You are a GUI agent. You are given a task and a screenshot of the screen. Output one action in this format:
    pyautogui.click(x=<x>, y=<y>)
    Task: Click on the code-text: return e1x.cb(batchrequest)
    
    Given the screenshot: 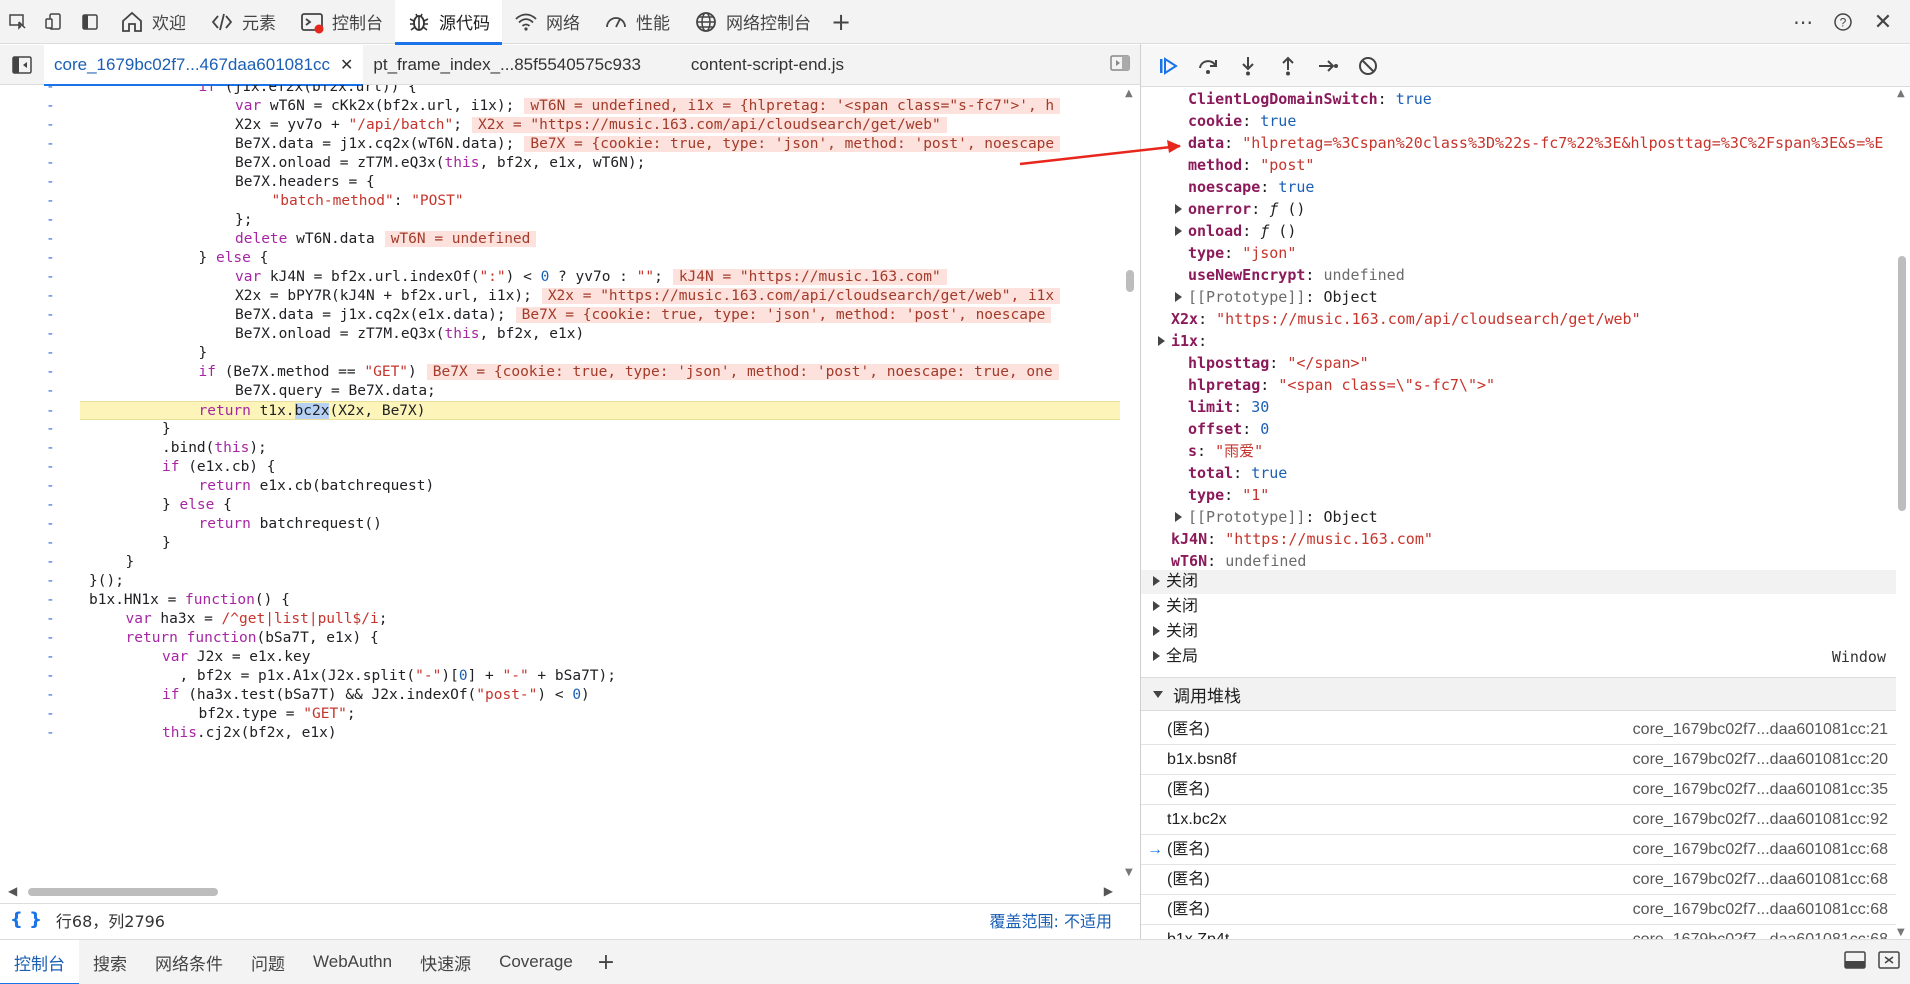 What is the action you would take?
    pyautogui.click(x=317, y=486)
    